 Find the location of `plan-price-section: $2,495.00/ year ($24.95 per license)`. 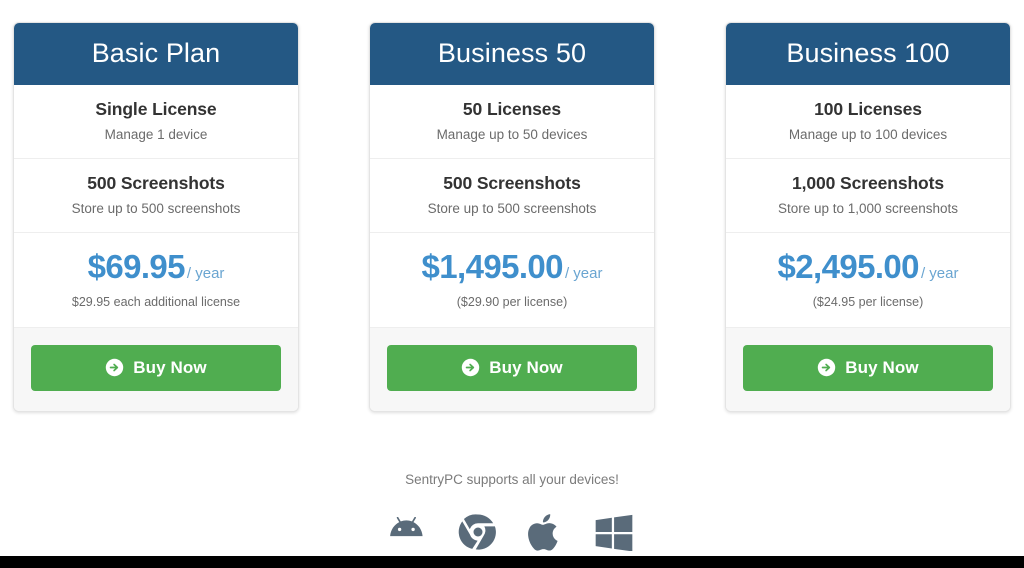

plan-price-section: $2,495.00/ year ($24.95 per license) is located at coordinates (868, 280).